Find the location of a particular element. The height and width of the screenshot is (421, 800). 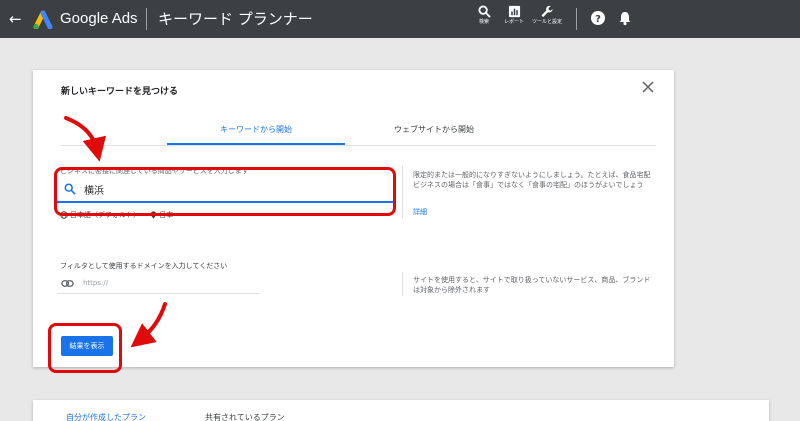

tab-shared-plans: 共有されているプラン is located at coordinates (245, 416).